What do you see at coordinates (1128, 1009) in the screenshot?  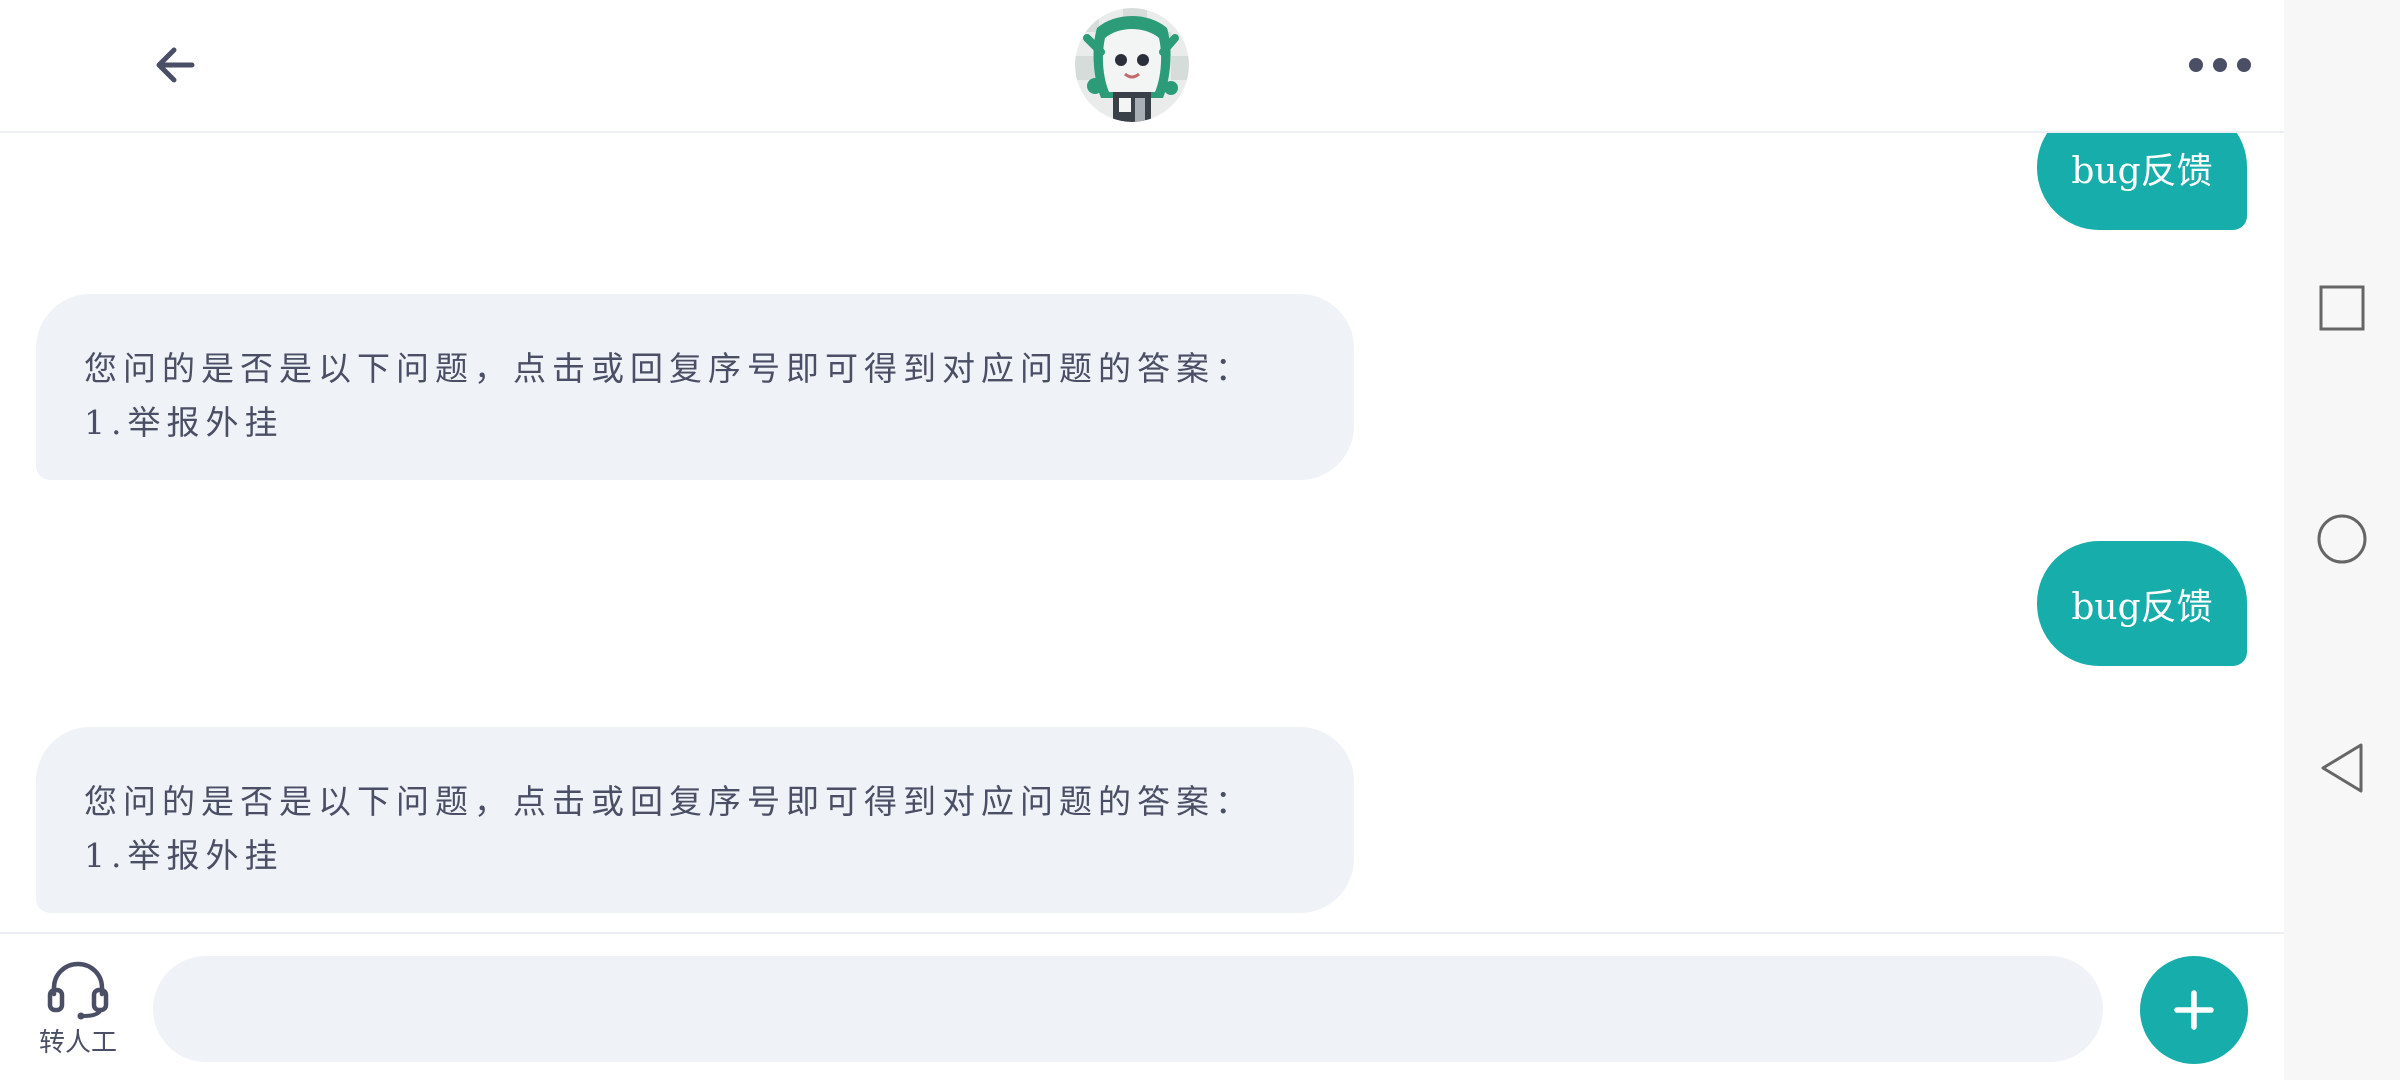 I see `message-input` at bounding box center [1128, 1009].